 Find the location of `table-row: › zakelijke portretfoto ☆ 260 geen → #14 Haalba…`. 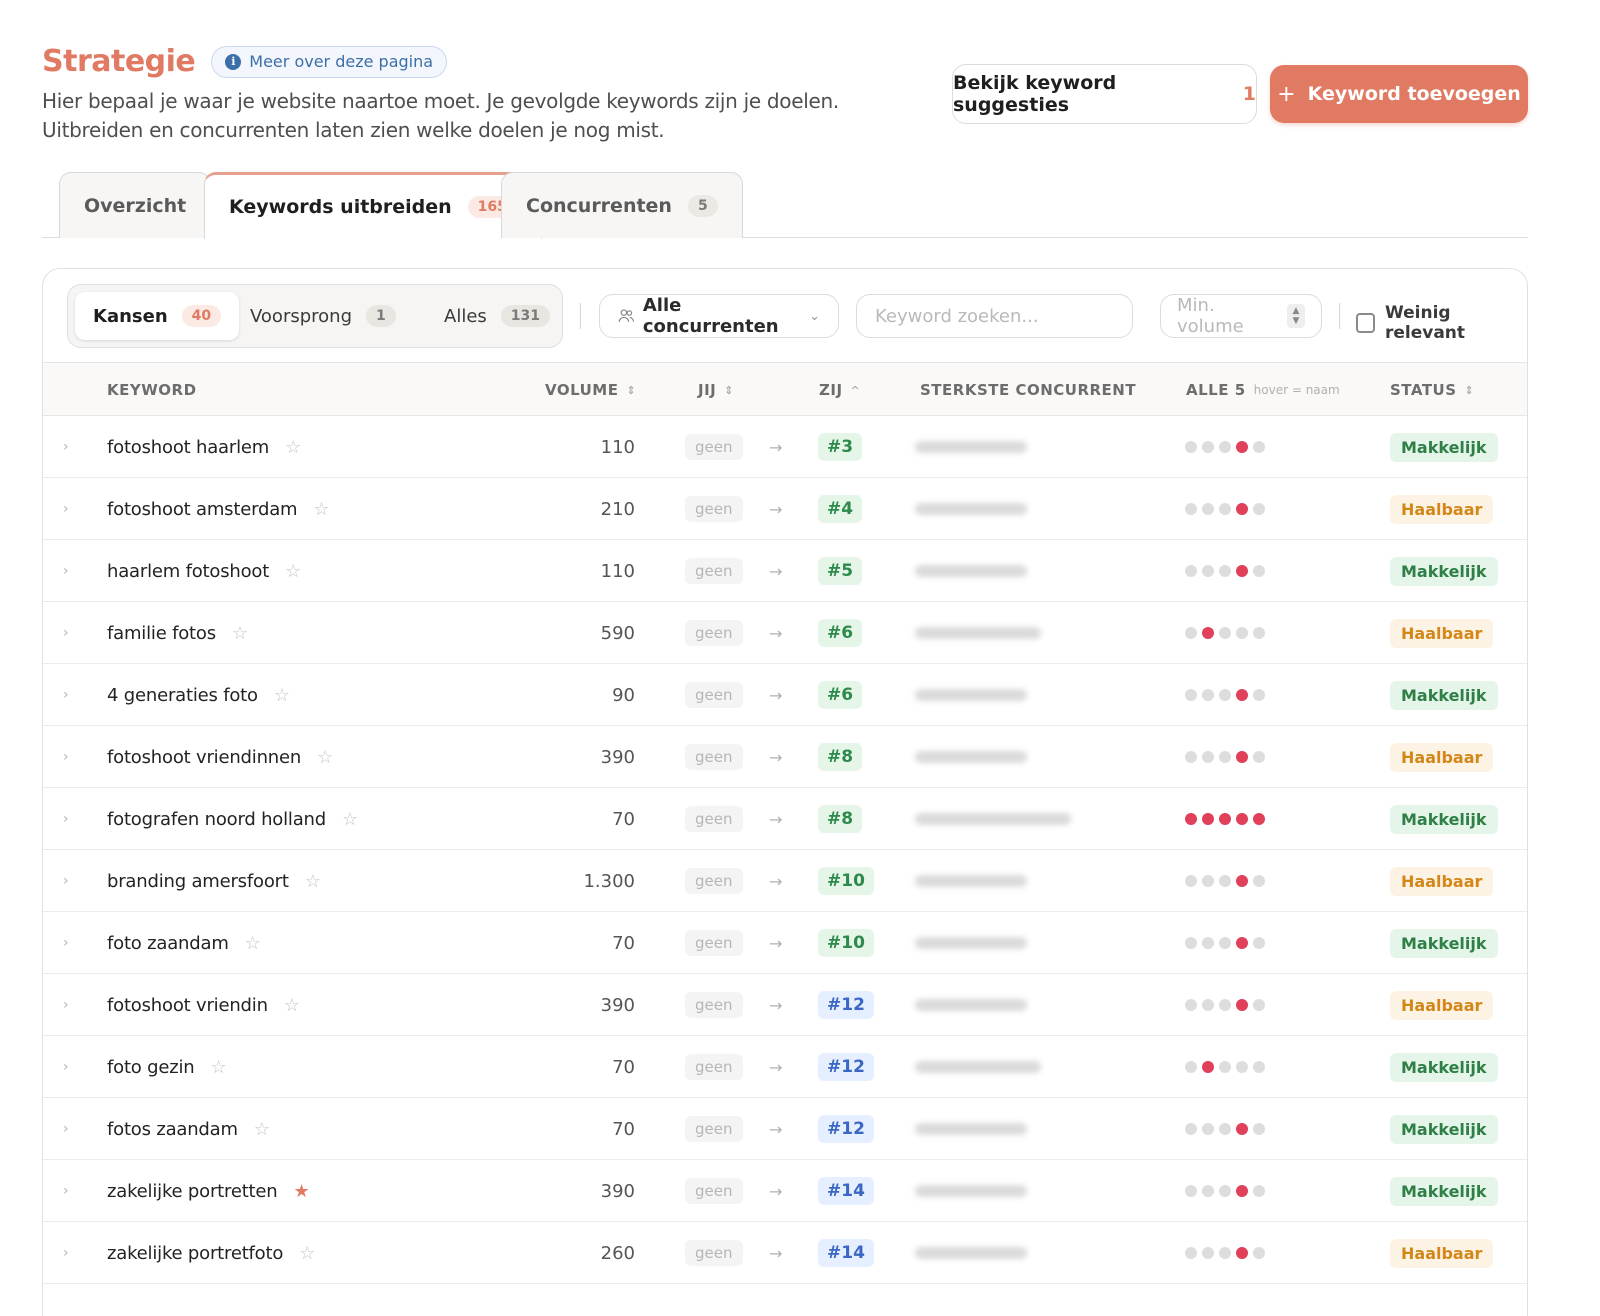

table-row: › zakelijke portretfoto ☆ 260 geen → #14 Haalba… is located at coordinates (785, 1253).